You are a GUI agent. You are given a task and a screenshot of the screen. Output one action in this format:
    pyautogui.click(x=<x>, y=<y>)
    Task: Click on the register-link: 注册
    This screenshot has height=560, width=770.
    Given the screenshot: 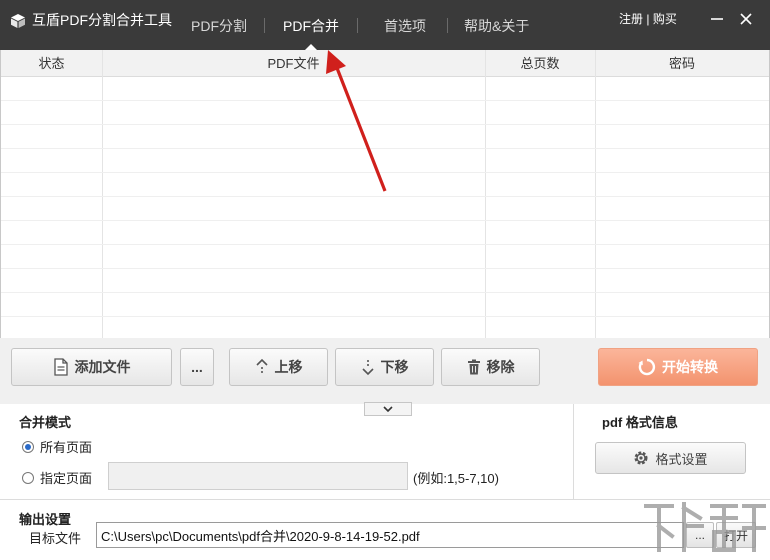 What is the action you would take?
    pyautogui.click(x=631, y=19)
    